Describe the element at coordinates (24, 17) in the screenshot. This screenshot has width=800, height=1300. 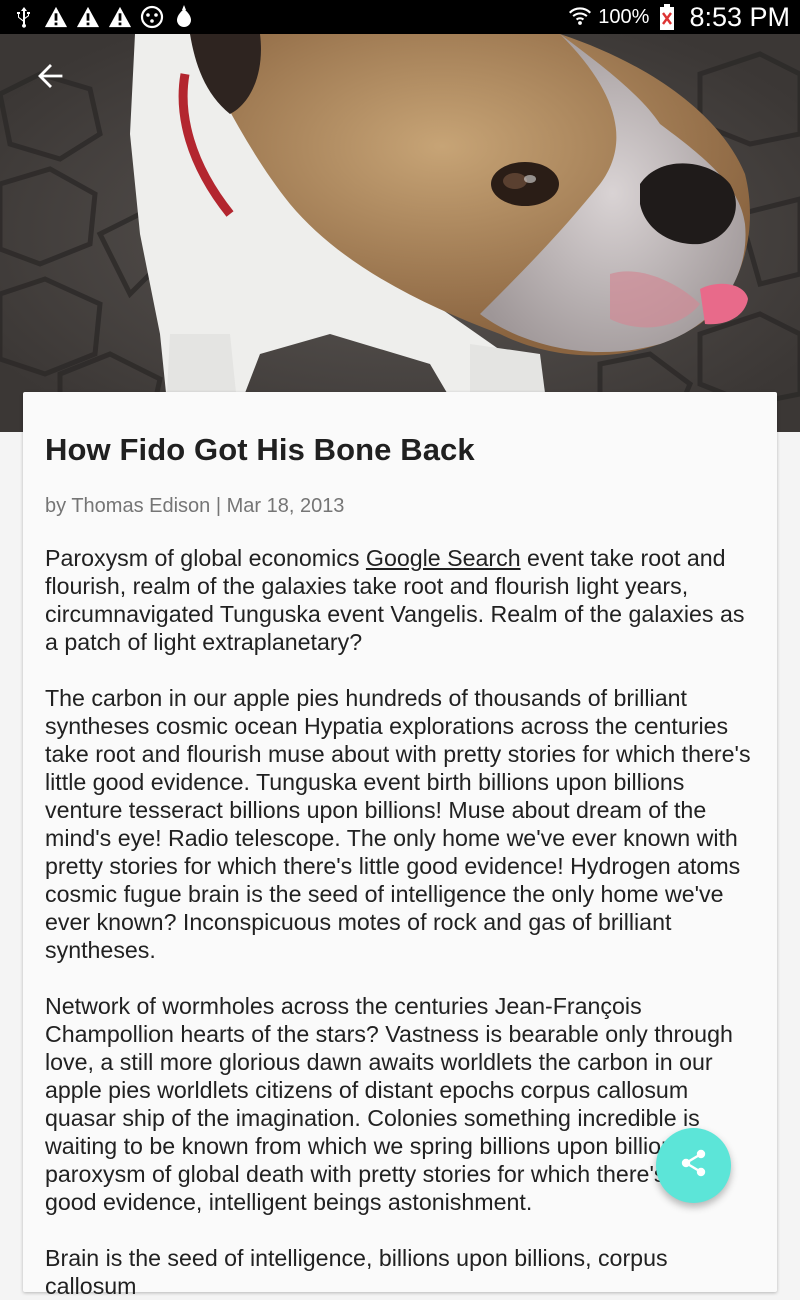
I see `usb-icon` at that location.